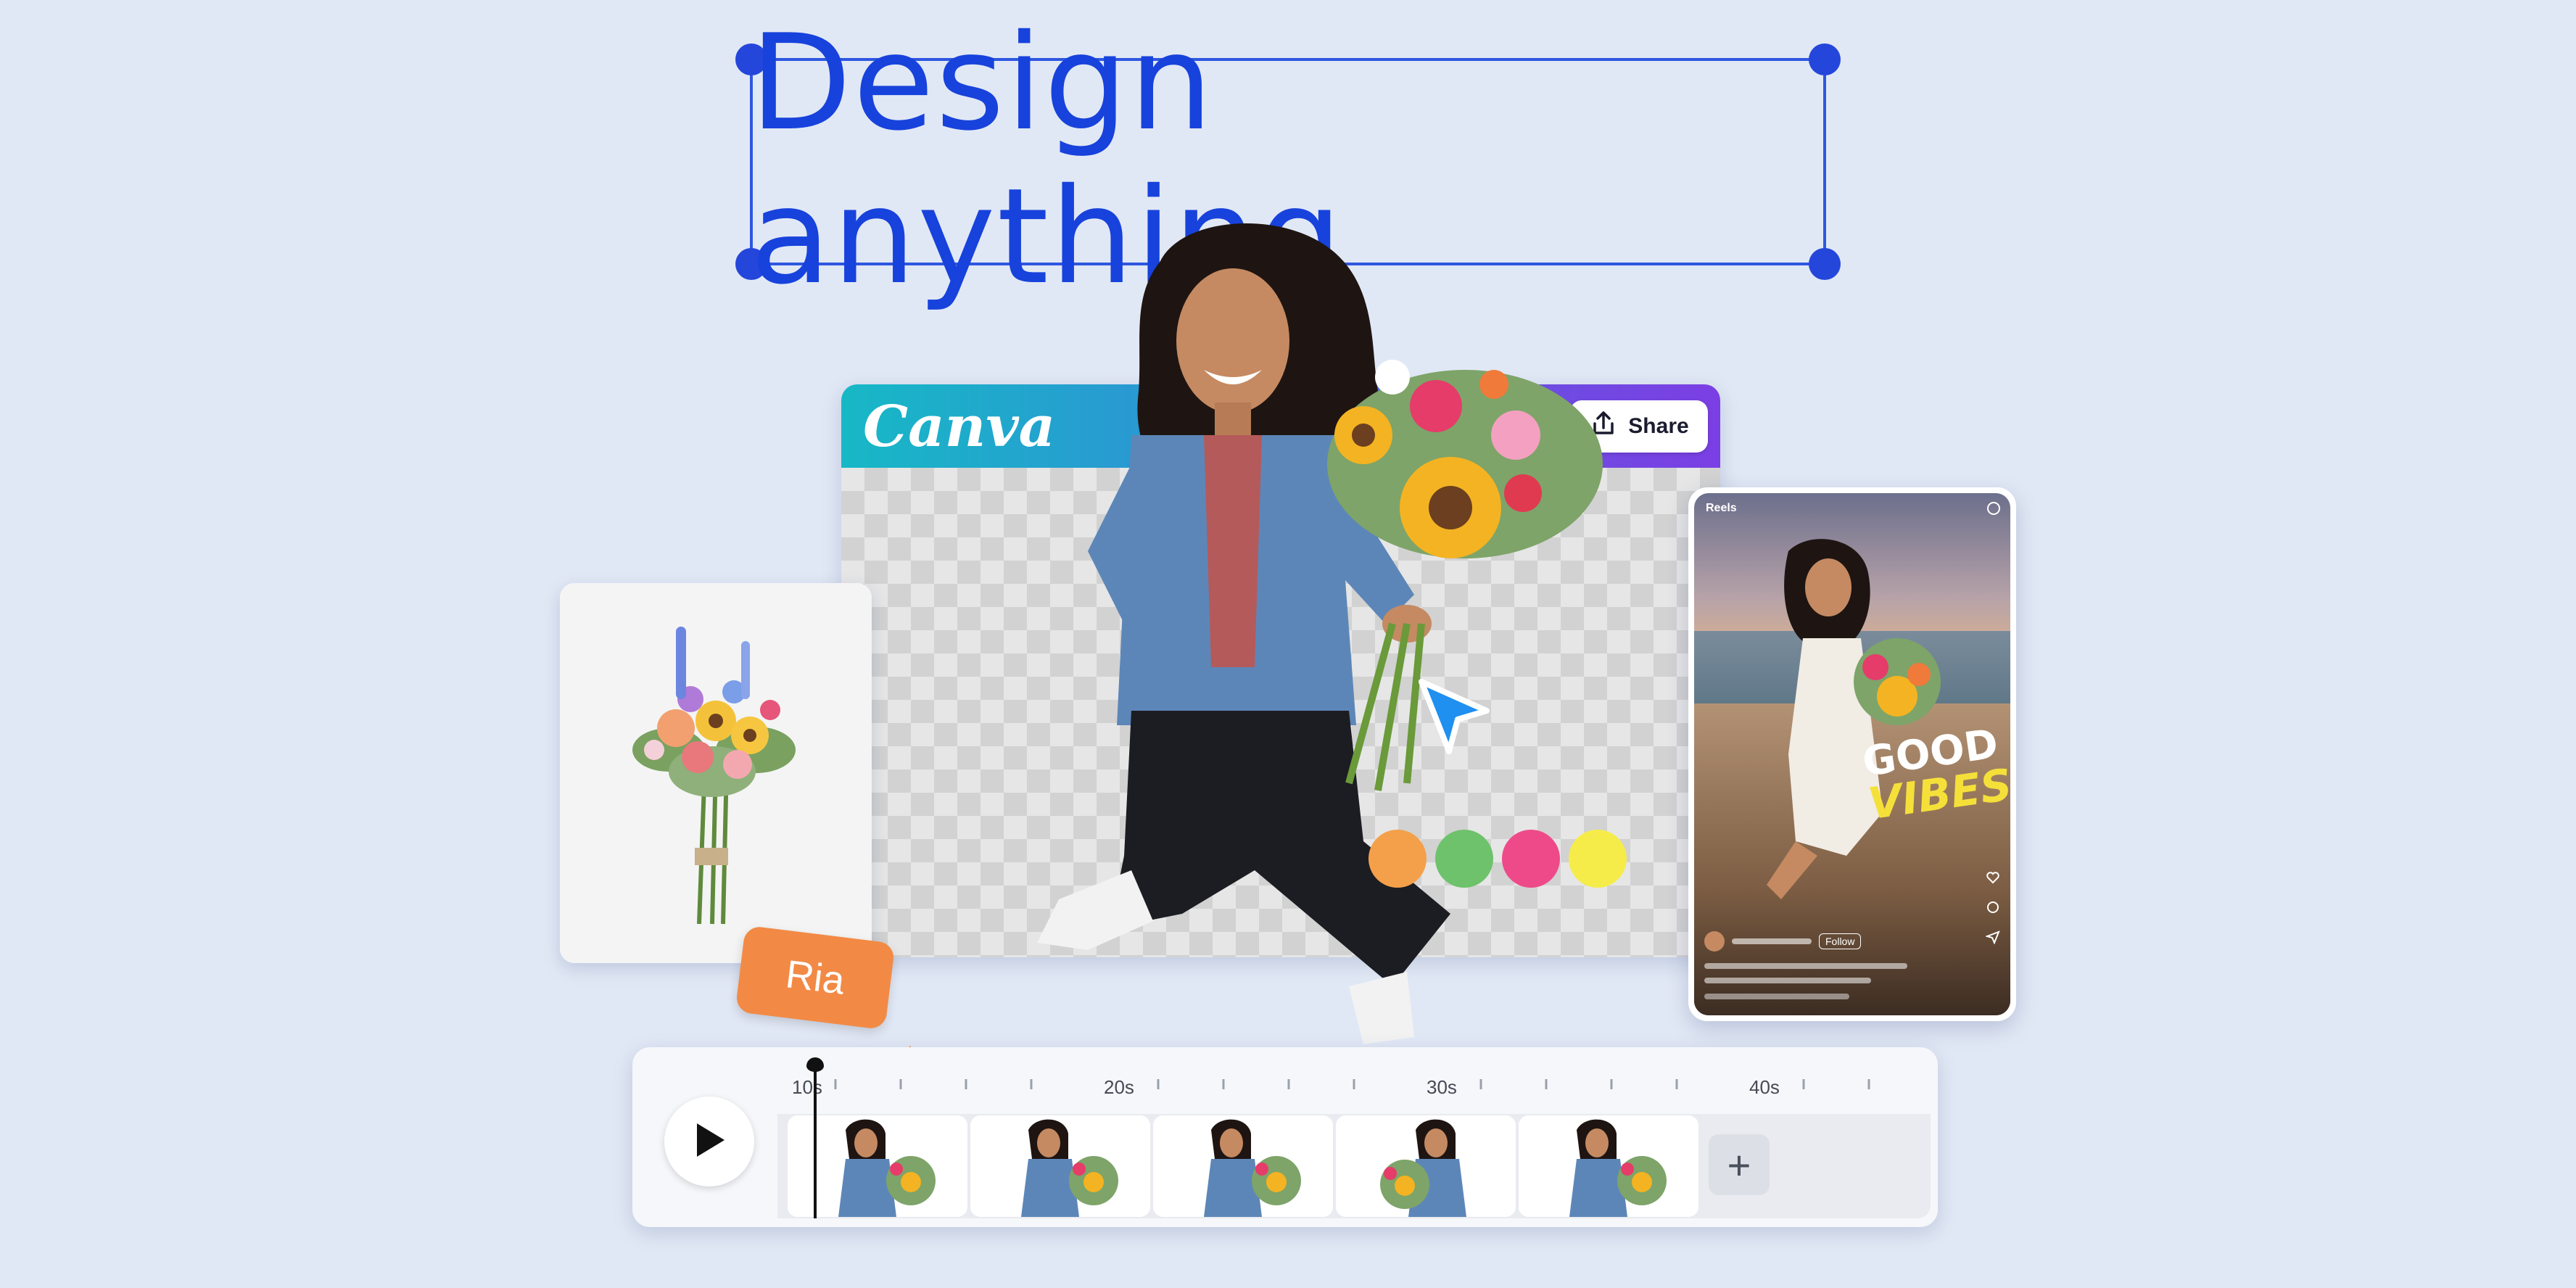 This screenshot has height=1288, width=2576. Describe the element at coordinates (807, 1087) in the screenshot. I see `tick-10s: 10s` at that location.